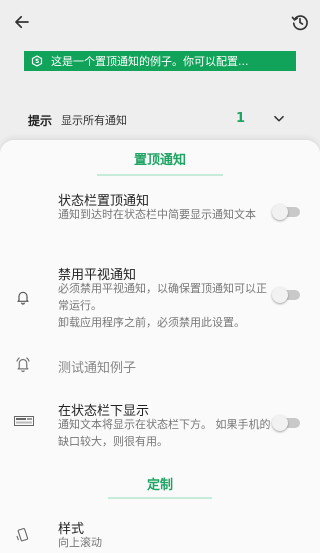 The image size is (320, 553). I want to click on back-button, so click(22, 22).